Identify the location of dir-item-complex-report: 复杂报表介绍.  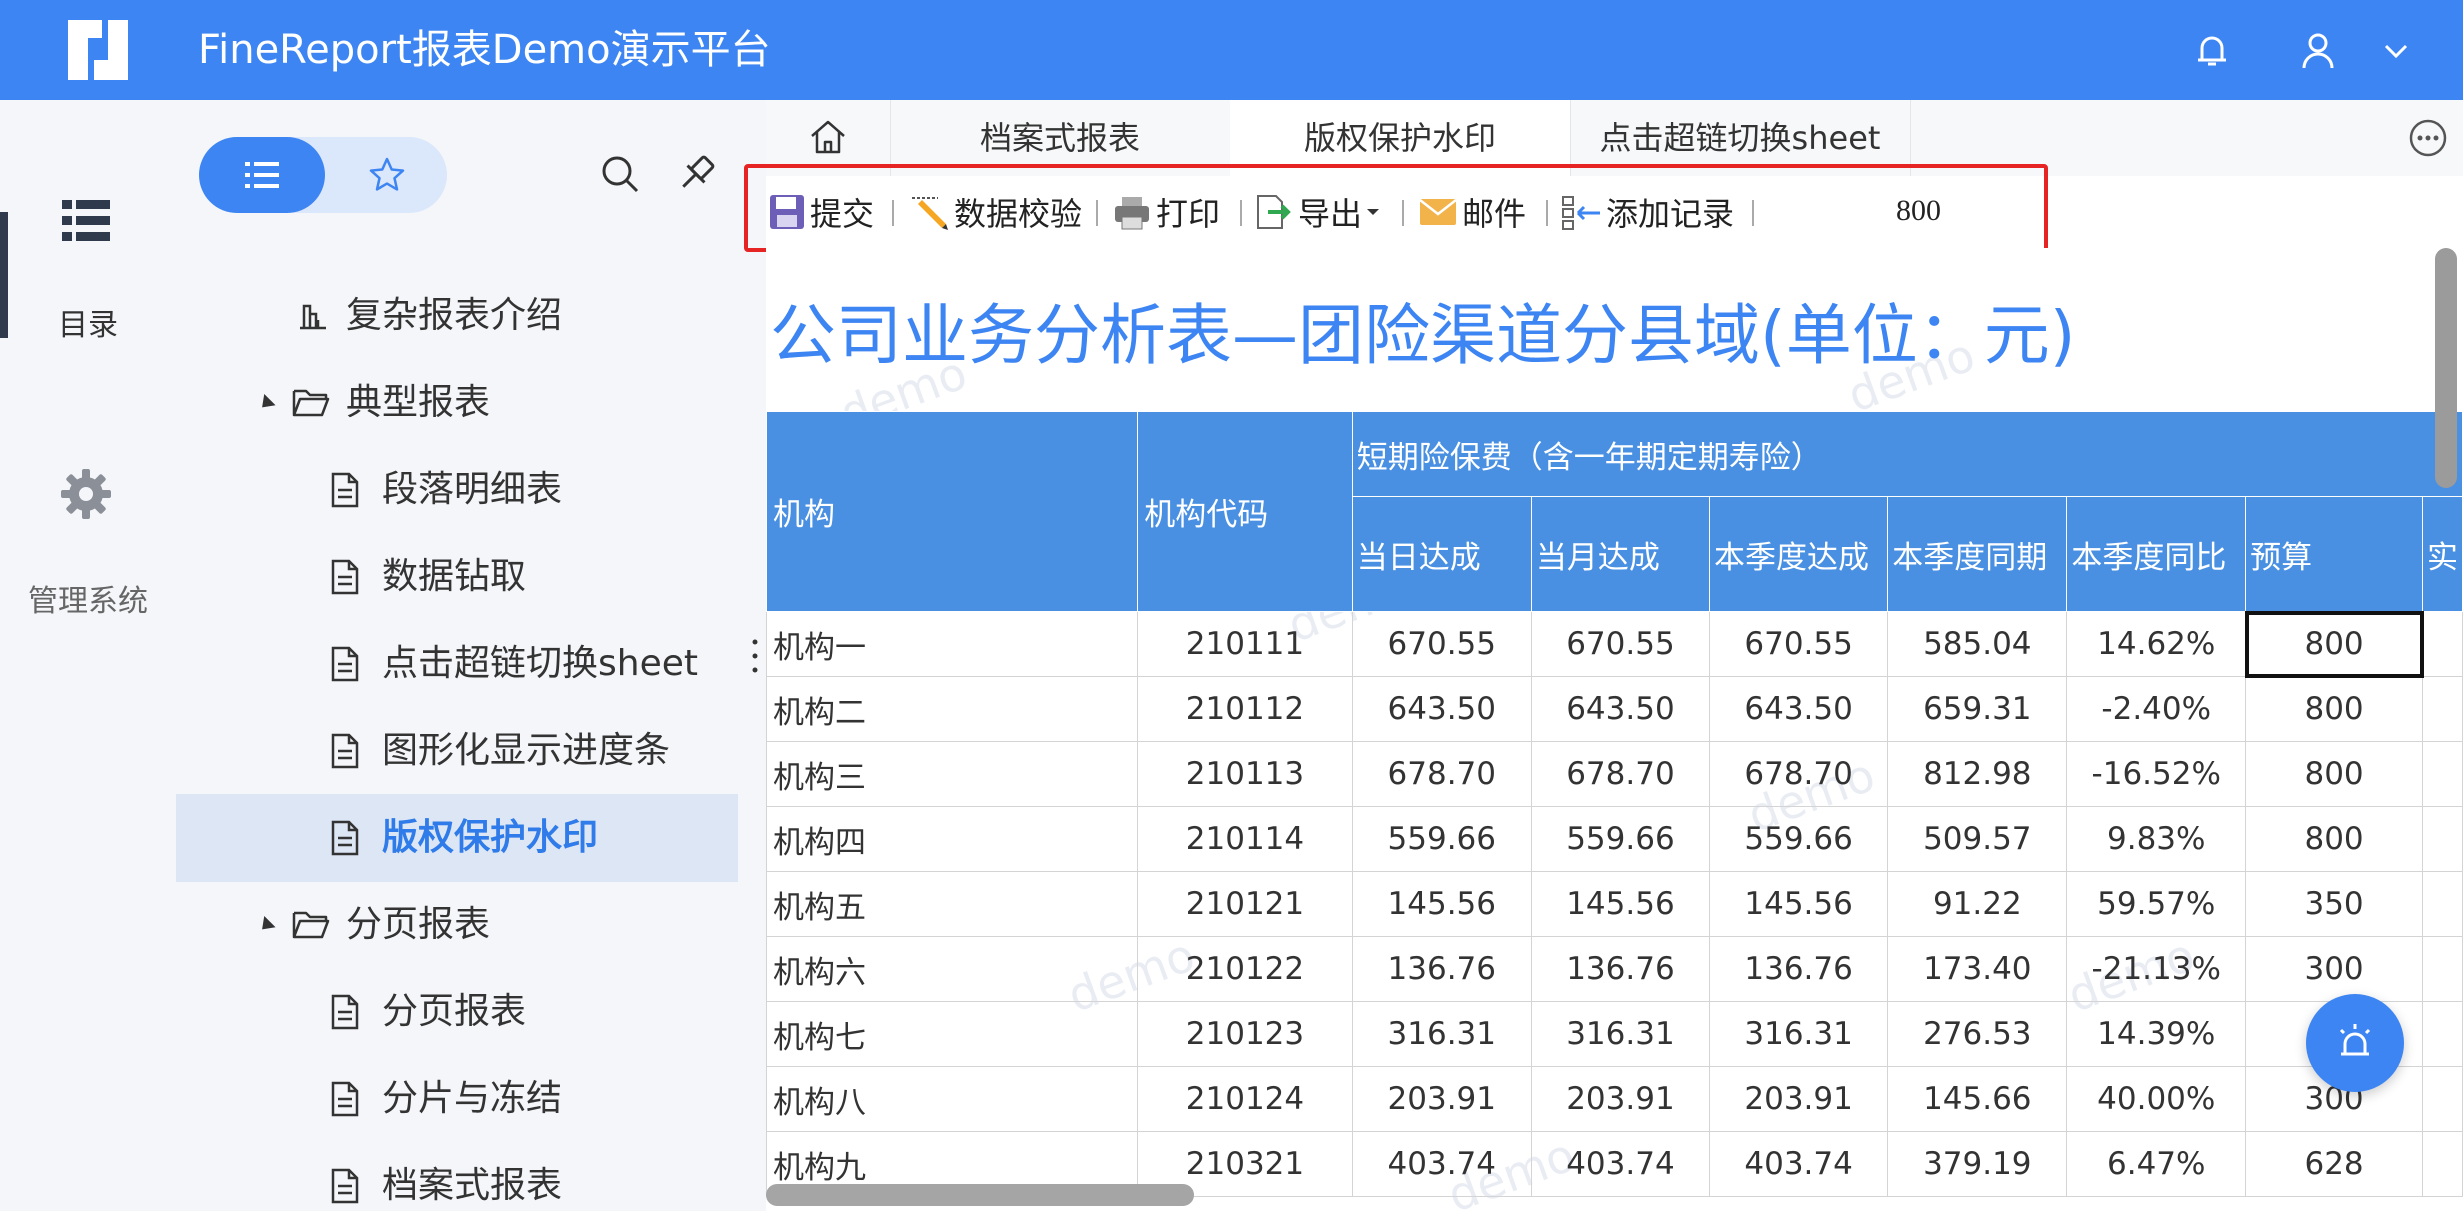
(471, 316).